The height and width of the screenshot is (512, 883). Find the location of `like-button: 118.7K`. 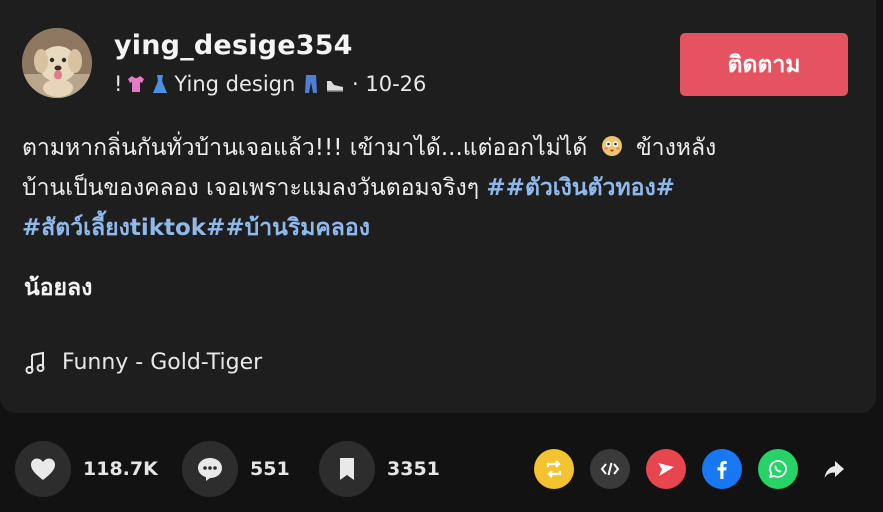

like-button: 118.7K is located at coordinates (86, 469).